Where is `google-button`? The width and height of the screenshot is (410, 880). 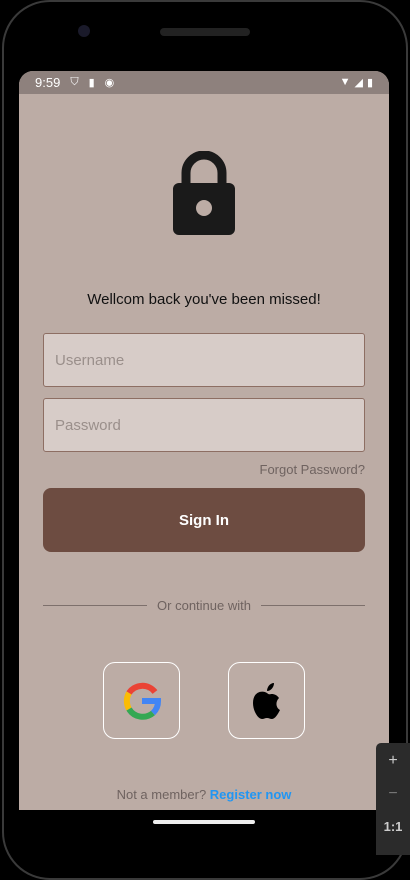
google-button is located at coordinates (141, 700).